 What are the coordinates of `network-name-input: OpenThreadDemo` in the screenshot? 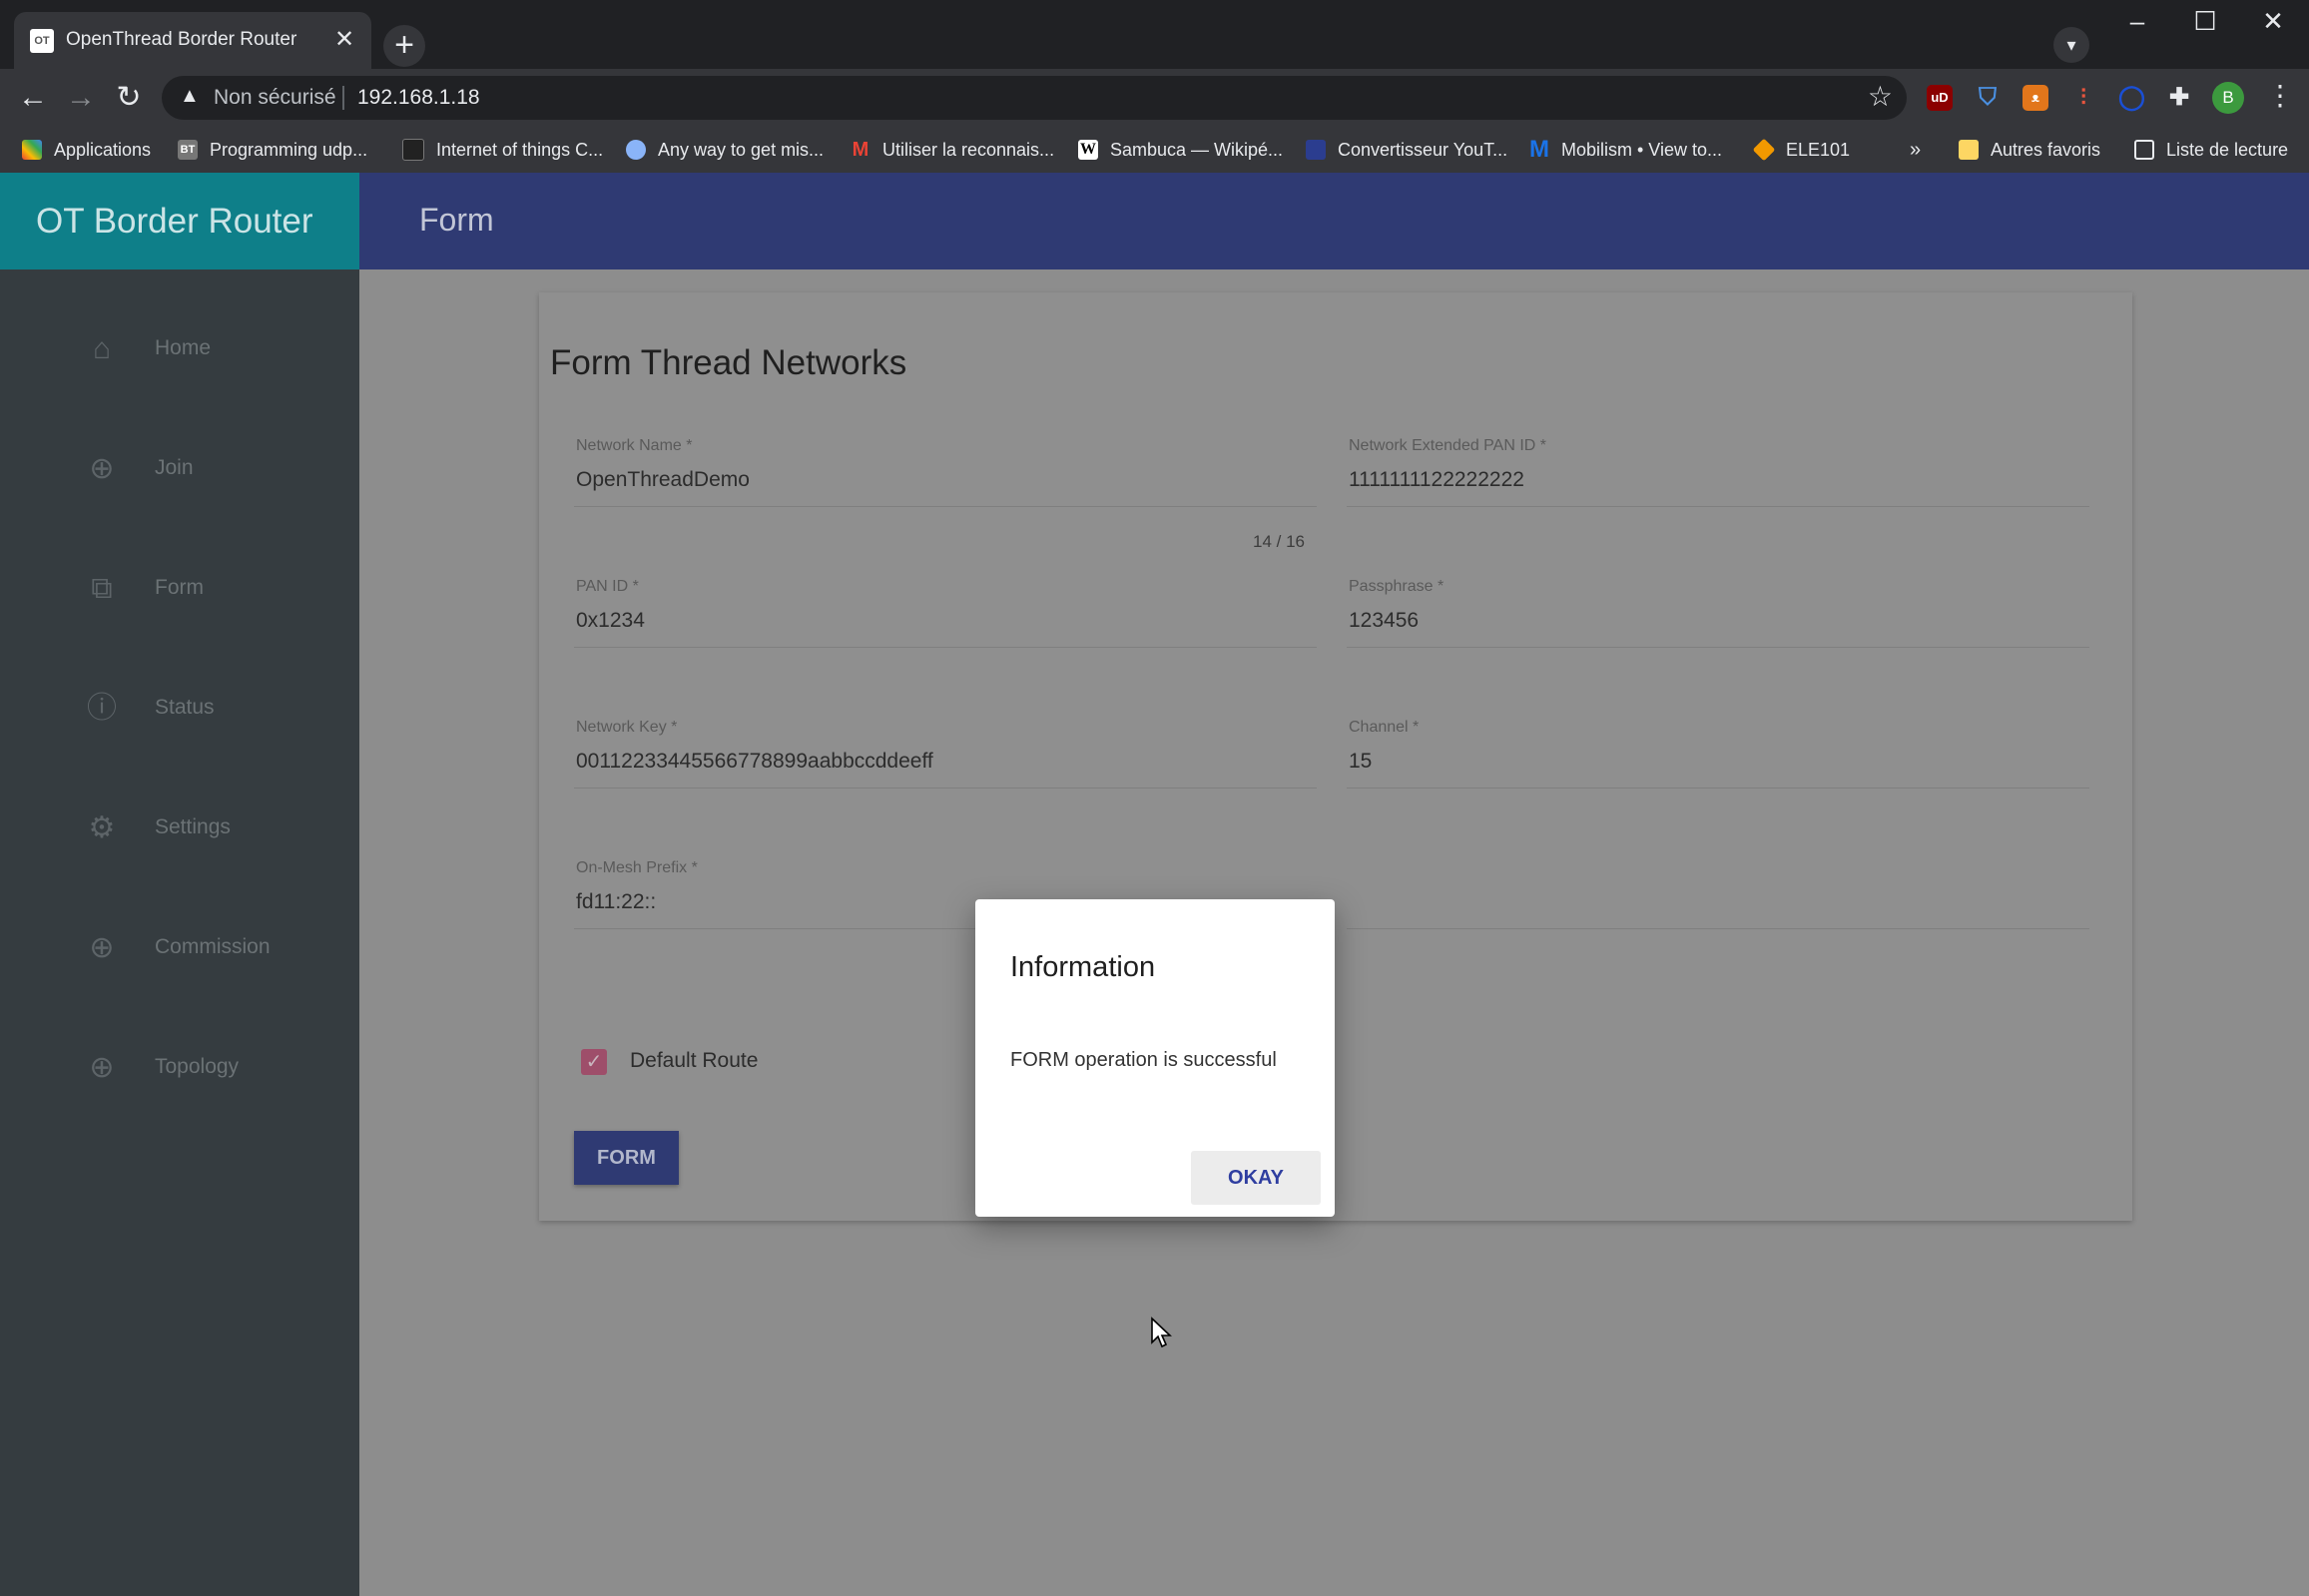 It's located at (663, 480).